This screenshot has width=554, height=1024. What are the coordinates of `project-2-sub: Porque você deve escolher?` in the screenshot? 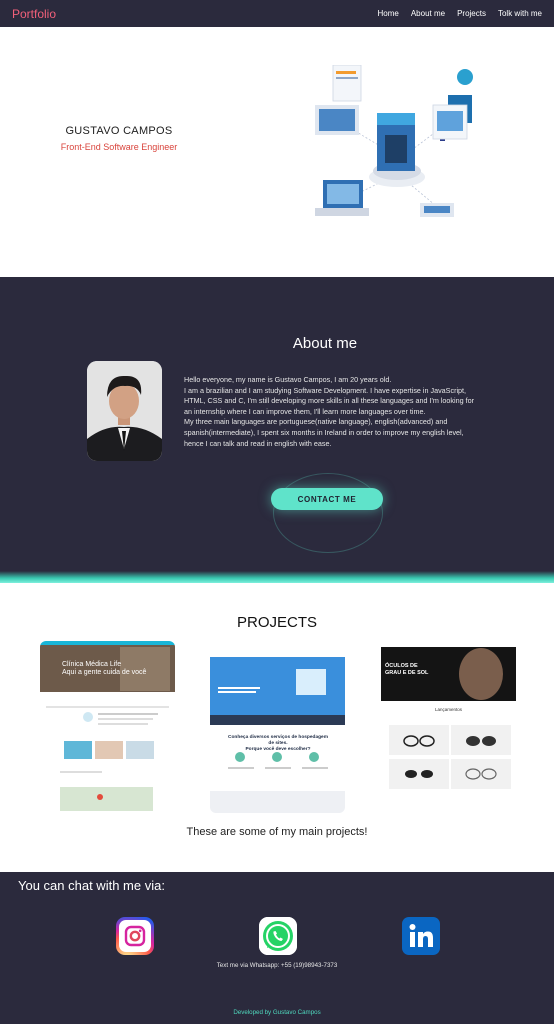 It's located at (278, 749).